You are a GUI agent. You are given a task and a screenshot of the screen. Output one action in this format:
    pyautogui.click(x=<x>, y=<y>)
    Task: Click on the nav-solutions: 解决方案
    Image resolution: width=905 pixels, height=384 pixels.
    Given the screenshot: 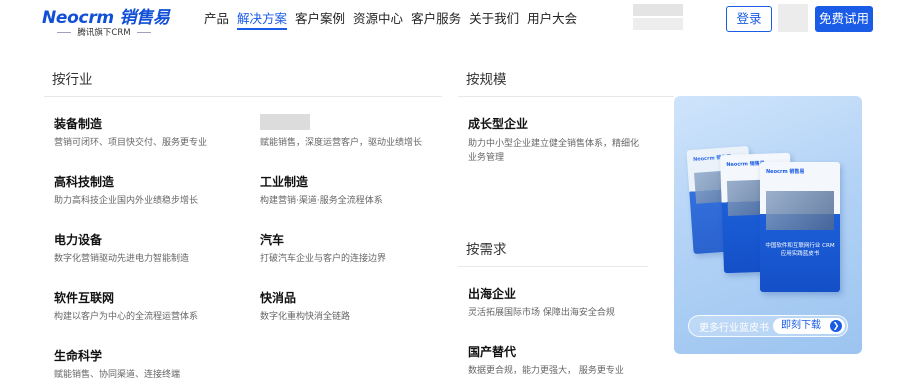 What is the action you would take?
    pyautogui.click(x=262, y=20)
    